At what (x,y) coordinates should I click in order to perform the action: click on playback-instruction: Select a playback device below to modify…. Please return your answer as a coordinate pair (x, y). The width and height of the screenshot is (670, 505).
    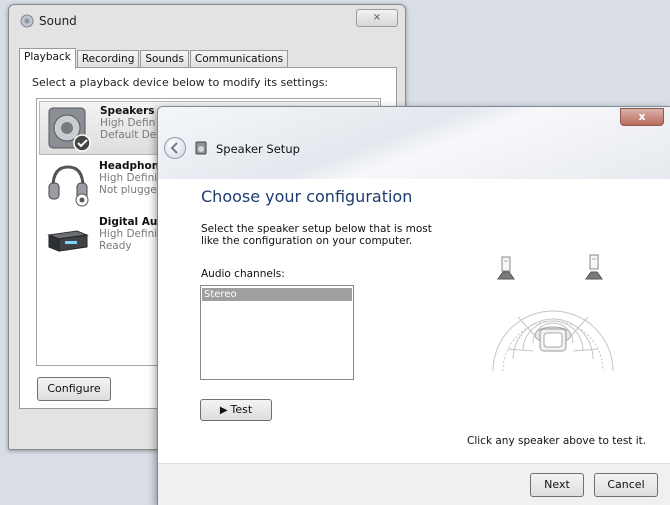
    Looking at the image, I should click on (180, 82).